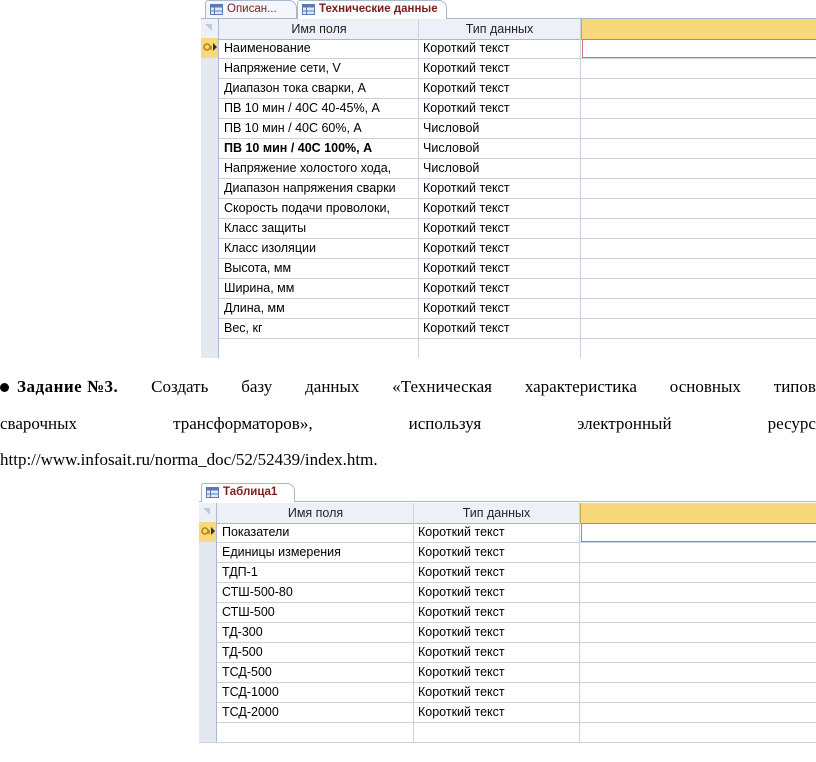 The image size is (816, 762). Describe the element at coordinates (248, 492) in the screenshot. I see `tab-table1: Таблица1` at that location.